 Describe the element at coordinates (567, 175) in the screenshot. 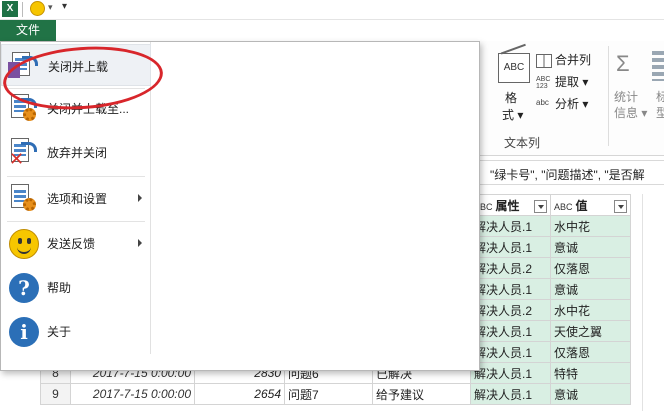

I see `formula-text: "绿卡号", "问题描述", "是否解` at that location.